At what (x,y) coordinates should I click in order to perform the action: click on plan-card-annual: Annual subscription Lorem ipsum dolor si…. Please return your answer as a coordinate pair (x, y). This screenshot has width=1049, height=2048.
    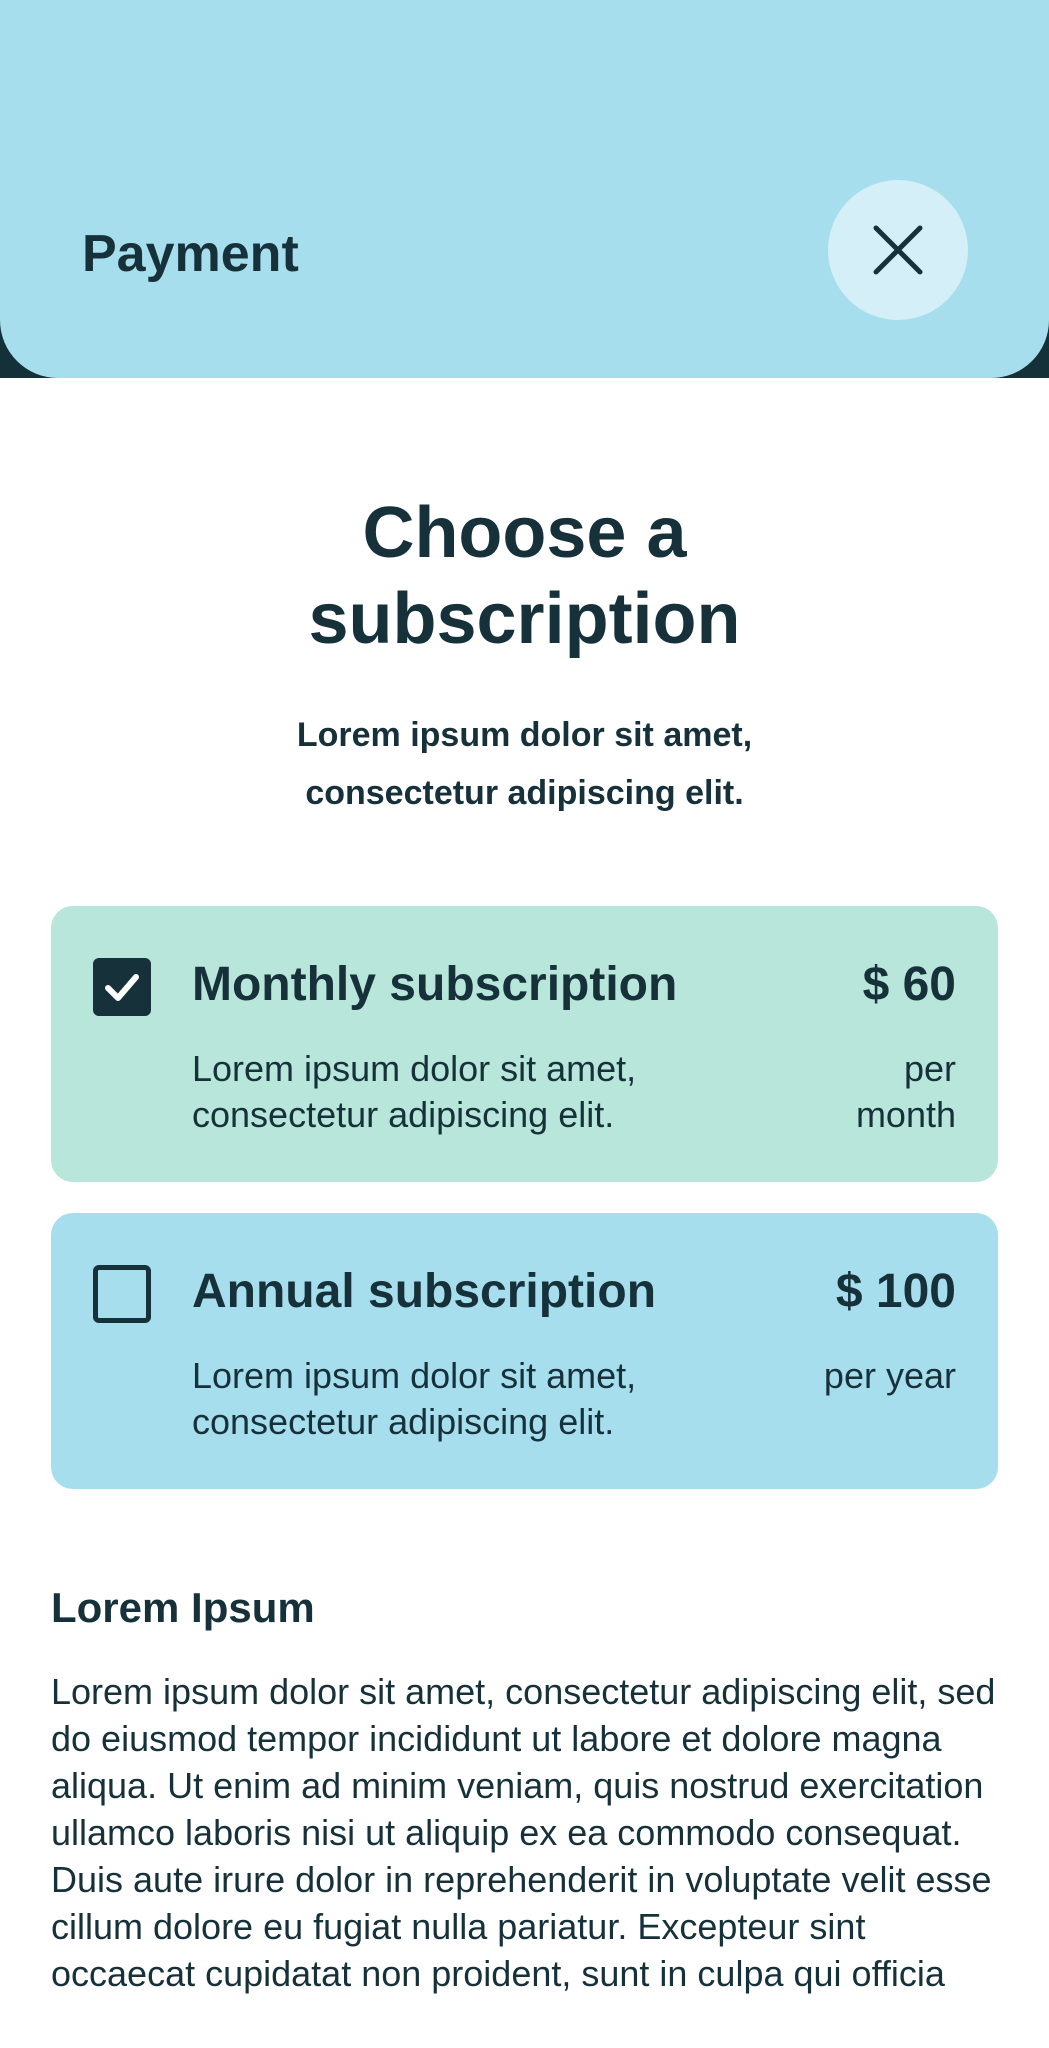
    Looking at the image, I should click on (524, 1351).